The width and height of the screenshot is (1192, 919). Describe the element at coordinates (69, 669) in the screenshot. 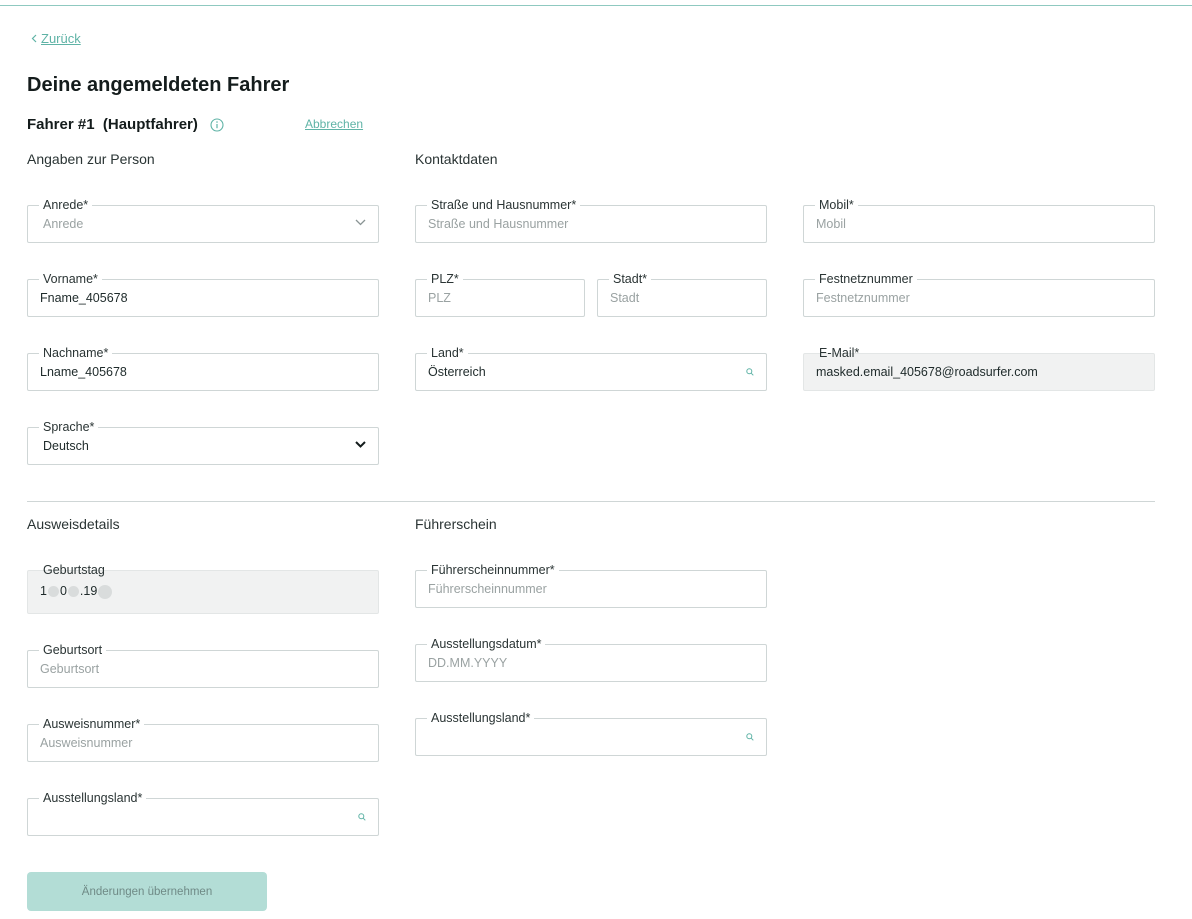

I see `birthplace-value: Geburtsort` at that location.